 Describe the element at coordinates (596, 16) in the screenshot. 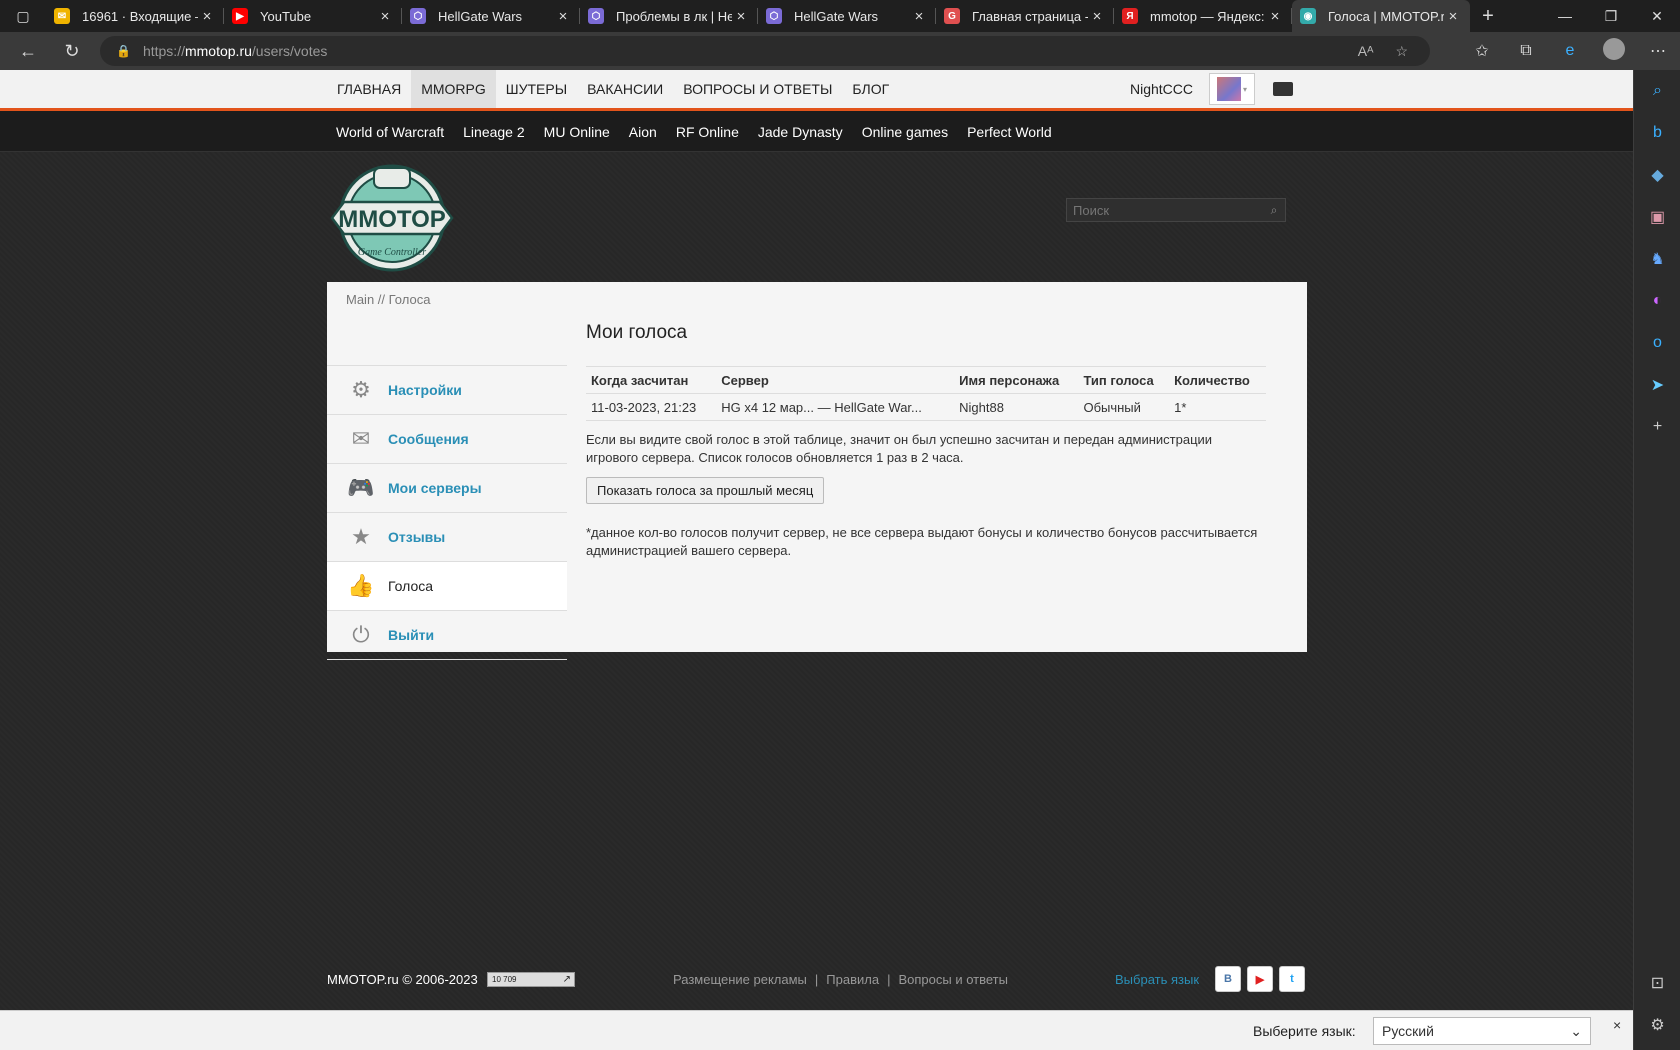

I see `tab-favicon-icon: ⬡` at that location.